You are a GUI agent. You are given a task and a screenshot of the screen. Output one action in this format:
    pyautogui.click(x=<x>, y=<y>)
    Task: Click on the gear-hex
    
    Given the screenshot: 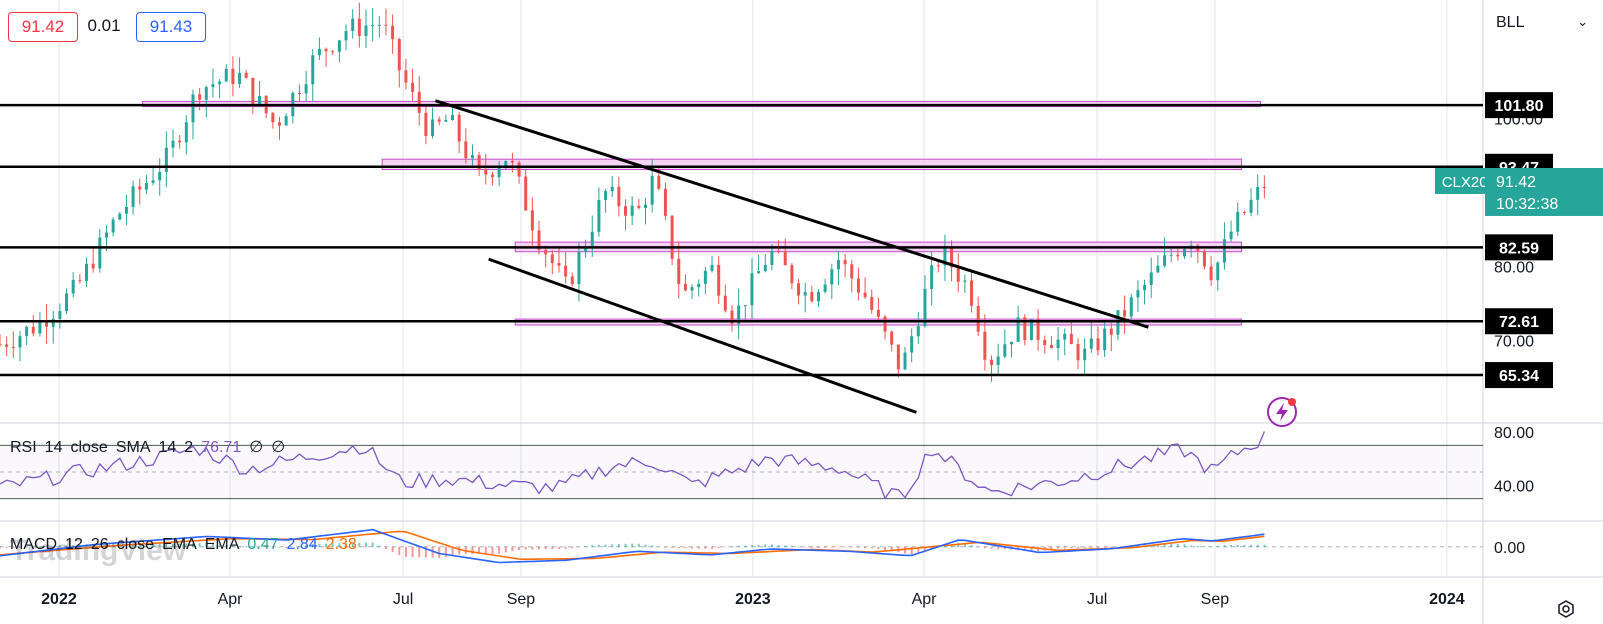 What is the action you would take?
    pyautogui.click(x=1566, y=609)
    